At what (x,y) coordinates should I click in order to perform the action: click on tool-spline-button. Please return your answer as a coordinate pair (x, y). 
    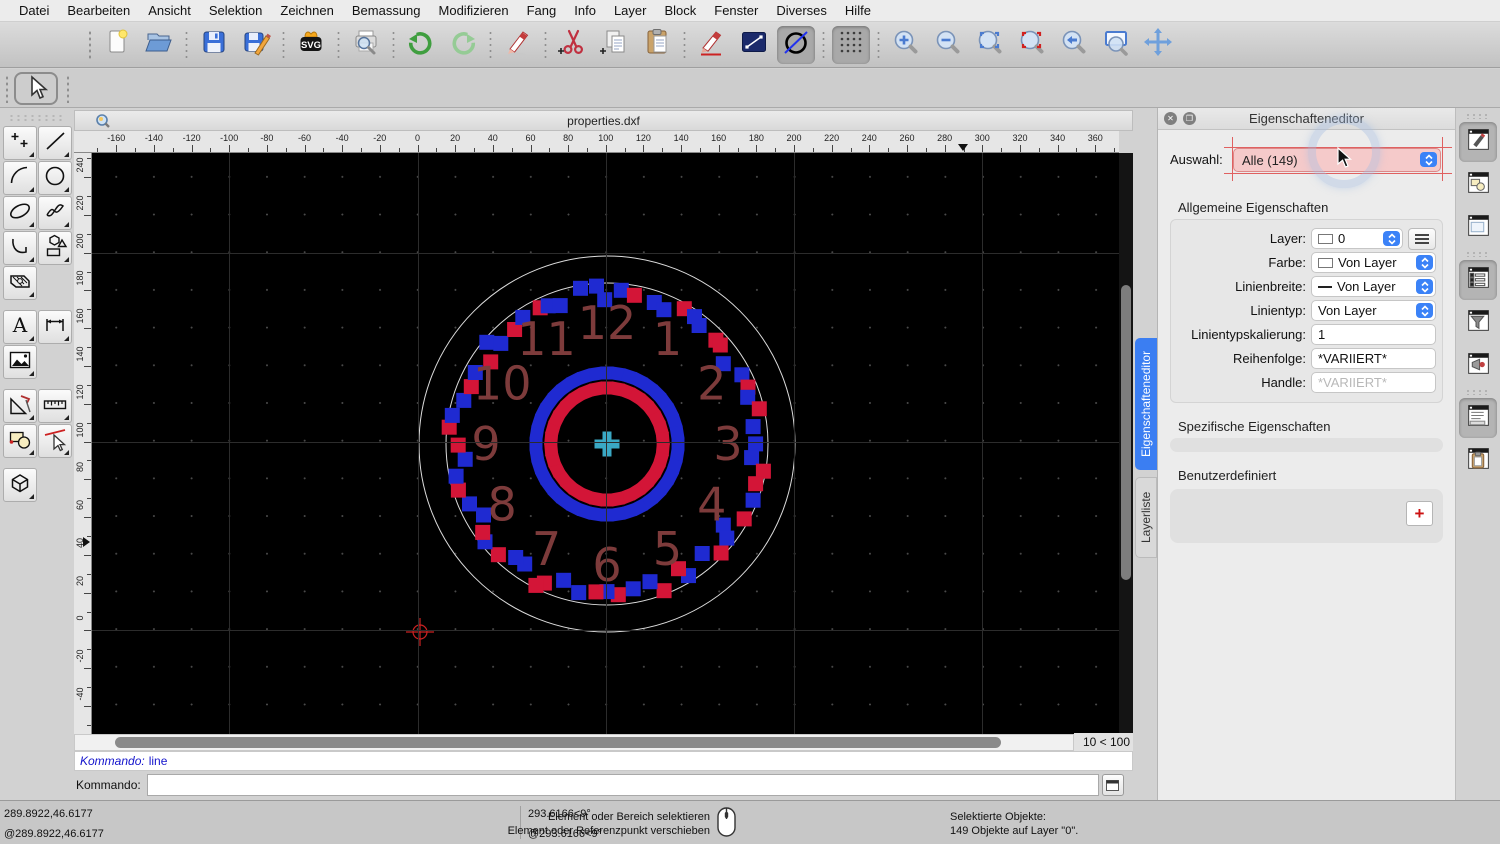
    Looking at the image, I should click on (55, 213).